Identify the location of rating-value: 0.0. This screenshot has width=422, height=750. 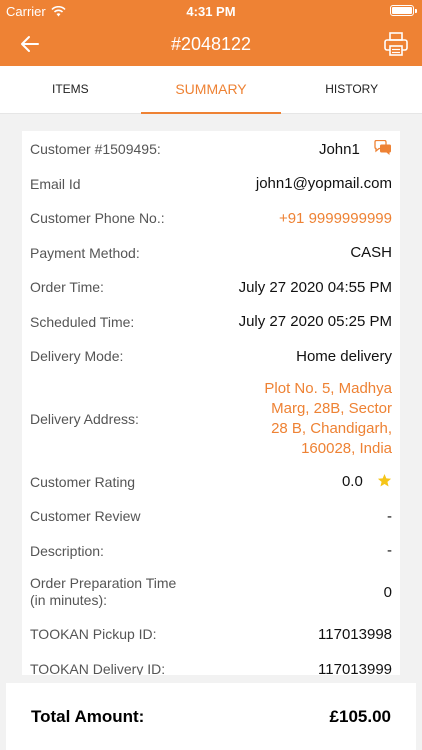
(367, 481).